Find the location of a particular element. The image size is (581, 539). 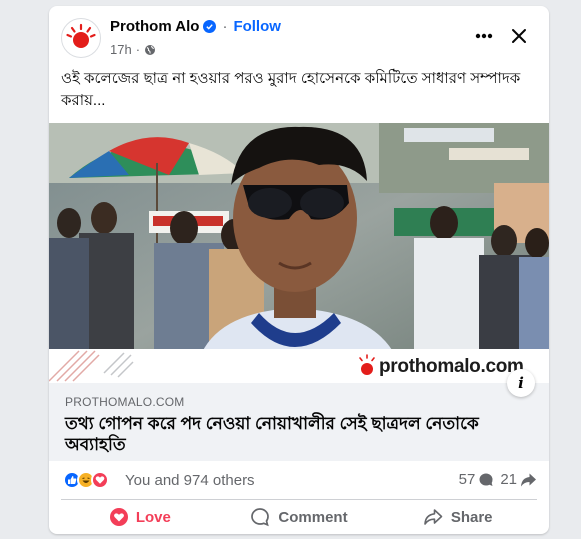

reaction-icons is located at coordinates (86, 480).